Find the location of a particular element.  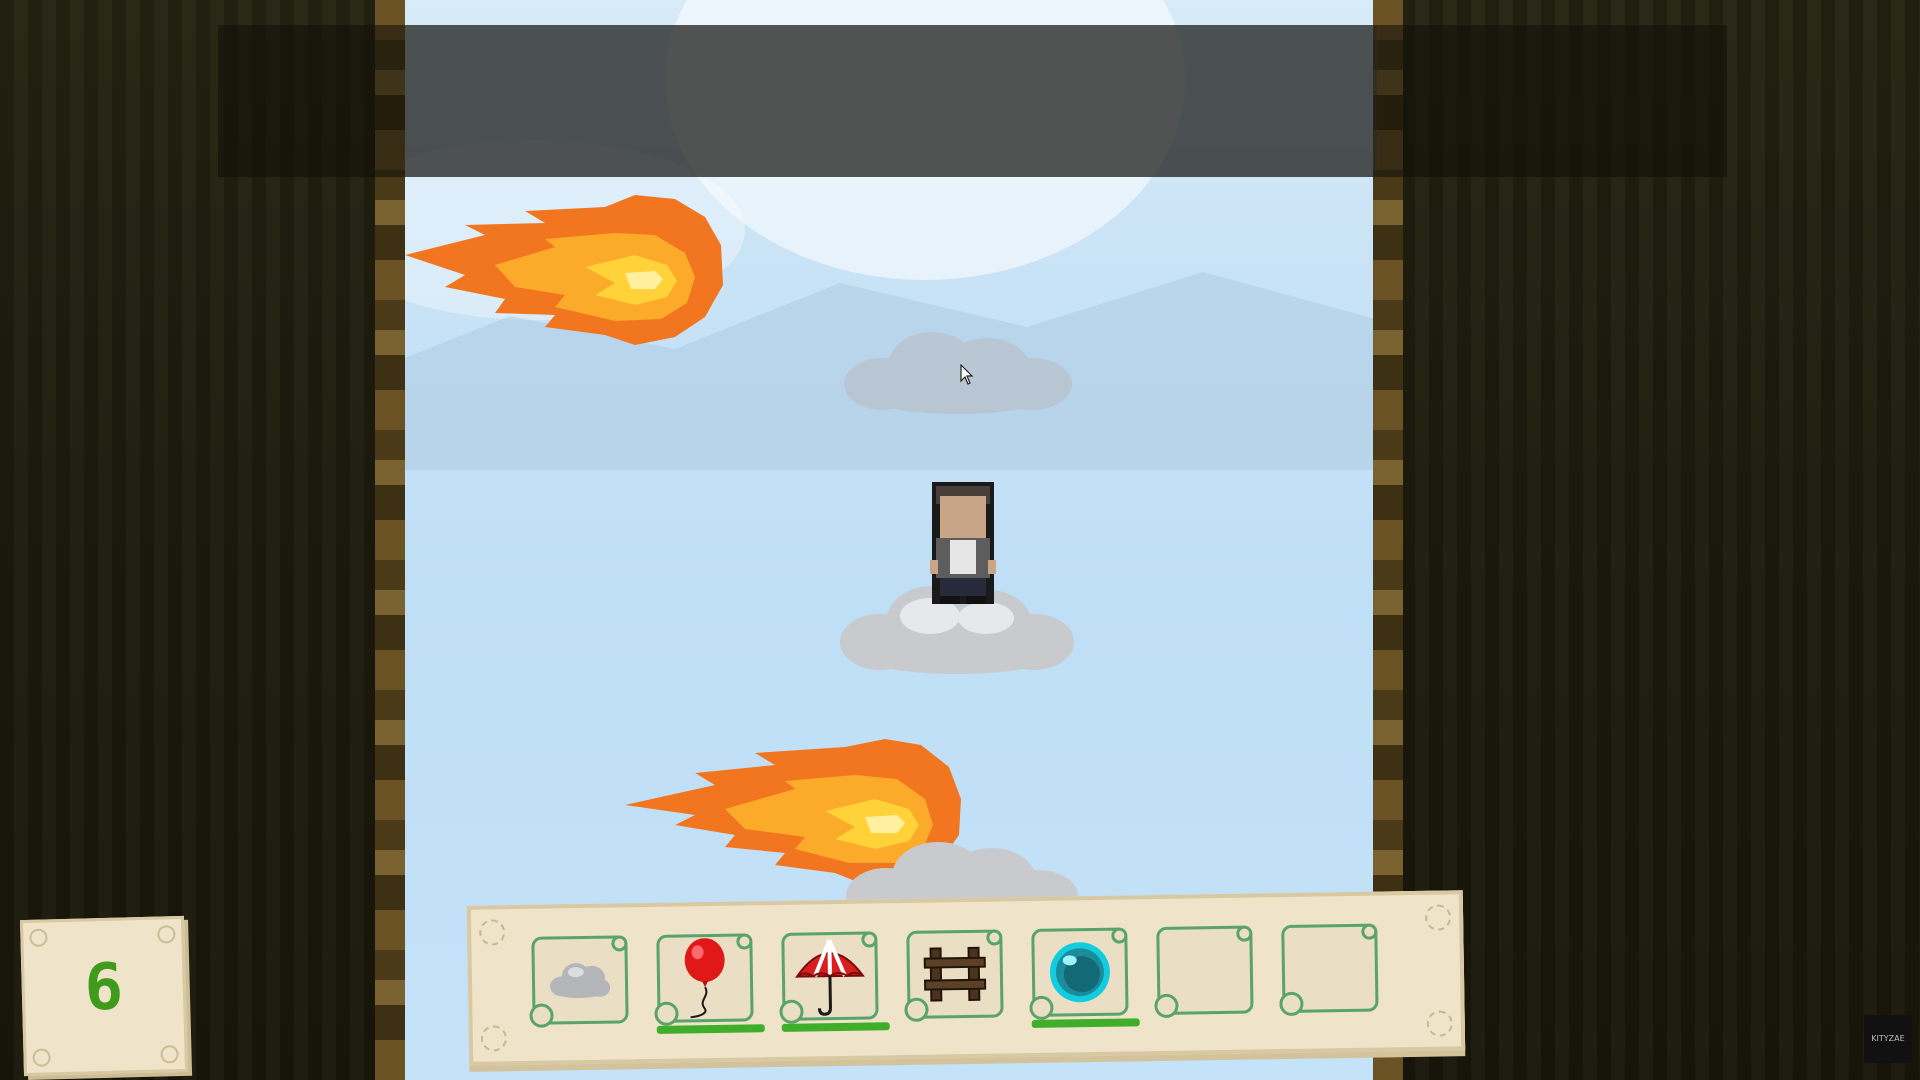

inventory-slot-cloud is located at coordinates (579, 981).